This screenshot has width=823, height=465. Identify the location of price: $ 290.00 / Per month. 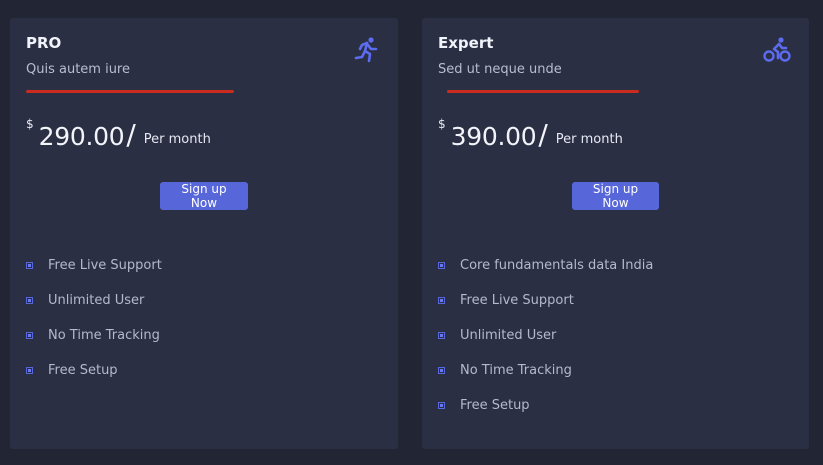
(118, 134).